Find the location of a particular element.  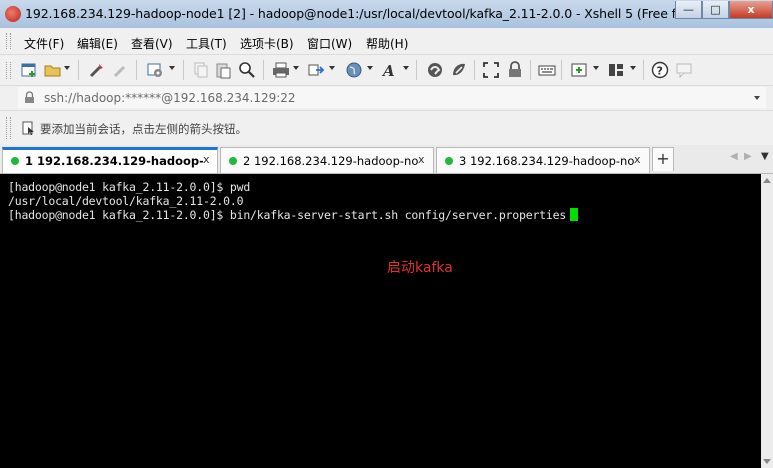

session-hint-bar: 要添加当前会话，点击左侧的箭头按钮。 is located at coordinates (386, 128).